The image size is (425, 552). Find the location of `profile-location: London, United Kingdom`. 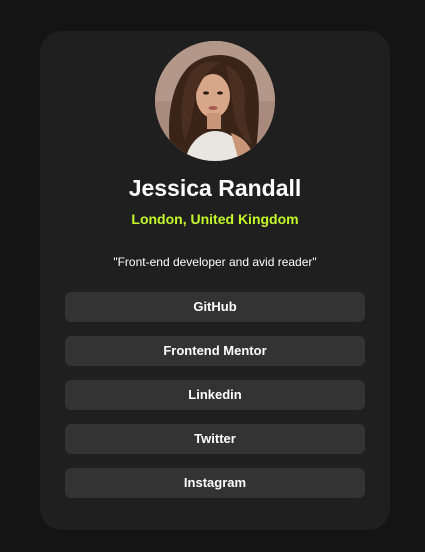

profile-location: London, United Kingdom is located at coordinates (215, 219).